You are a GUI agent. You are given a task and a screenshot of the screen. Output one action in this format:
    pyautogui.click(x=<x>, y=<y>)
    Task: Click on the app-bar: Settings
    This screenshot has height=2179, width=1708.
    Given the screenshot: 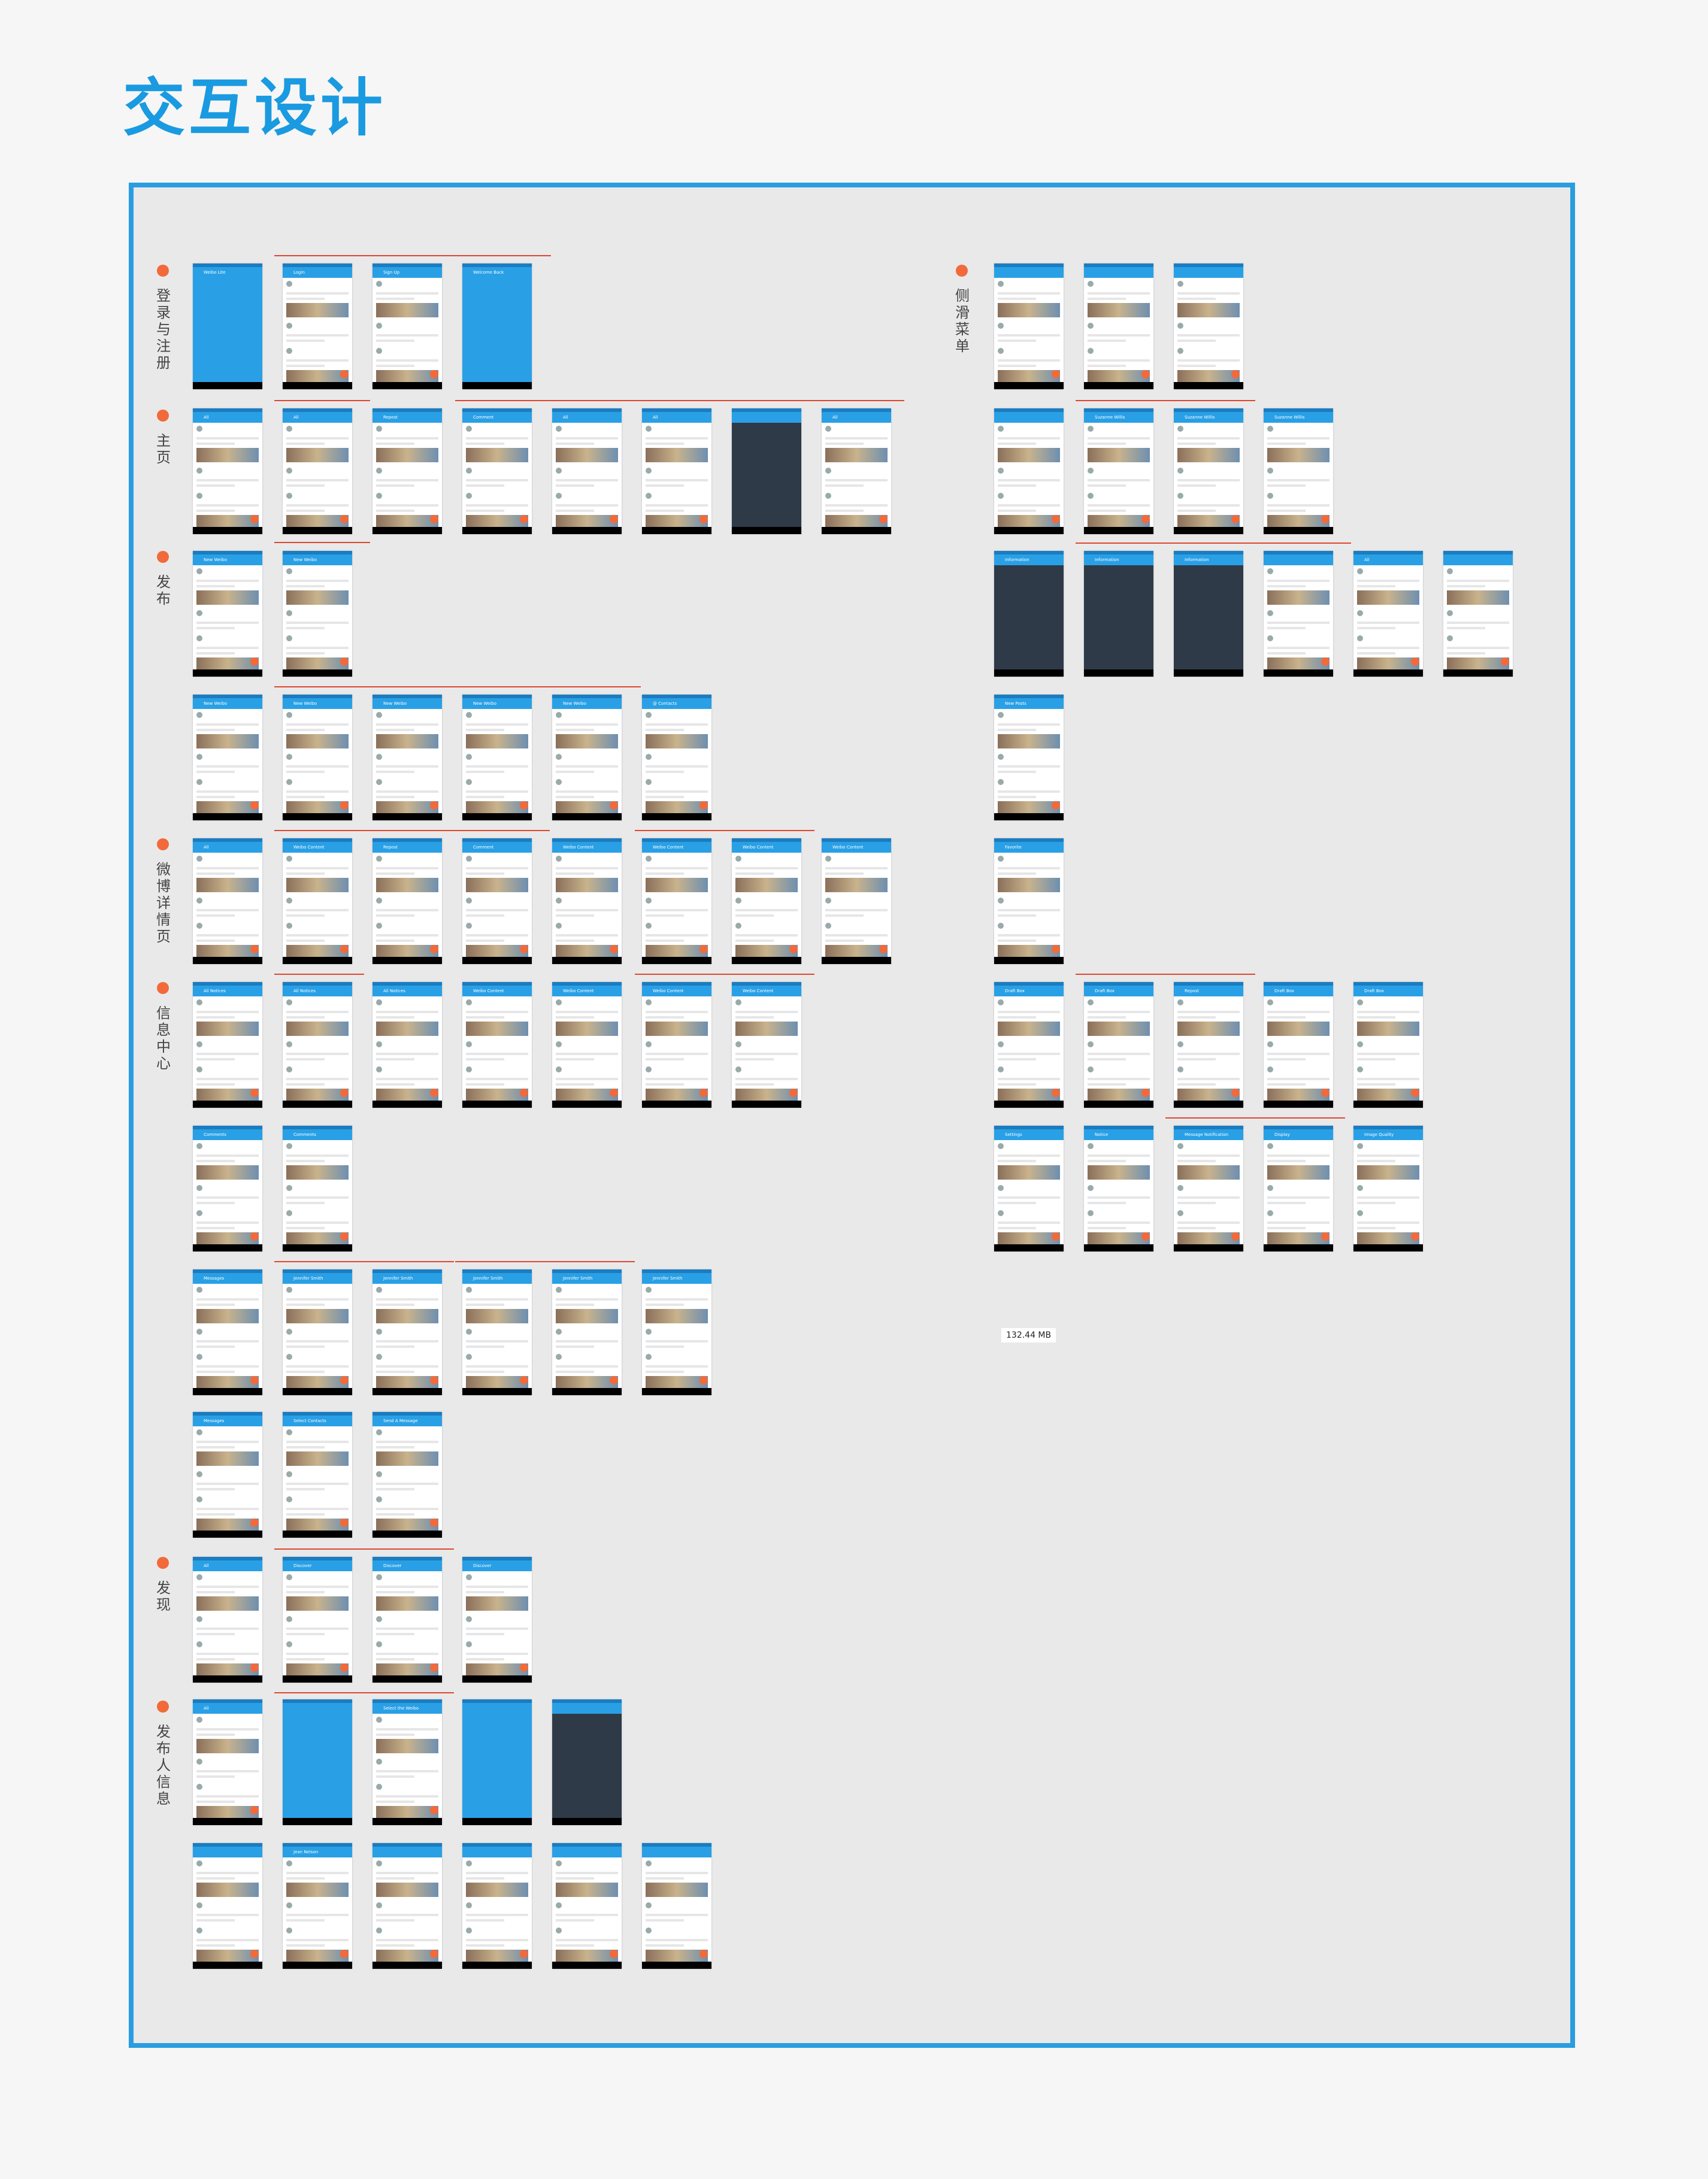 What is the action you would take?
    pyautogui.click(x=1029, y=1134)
    